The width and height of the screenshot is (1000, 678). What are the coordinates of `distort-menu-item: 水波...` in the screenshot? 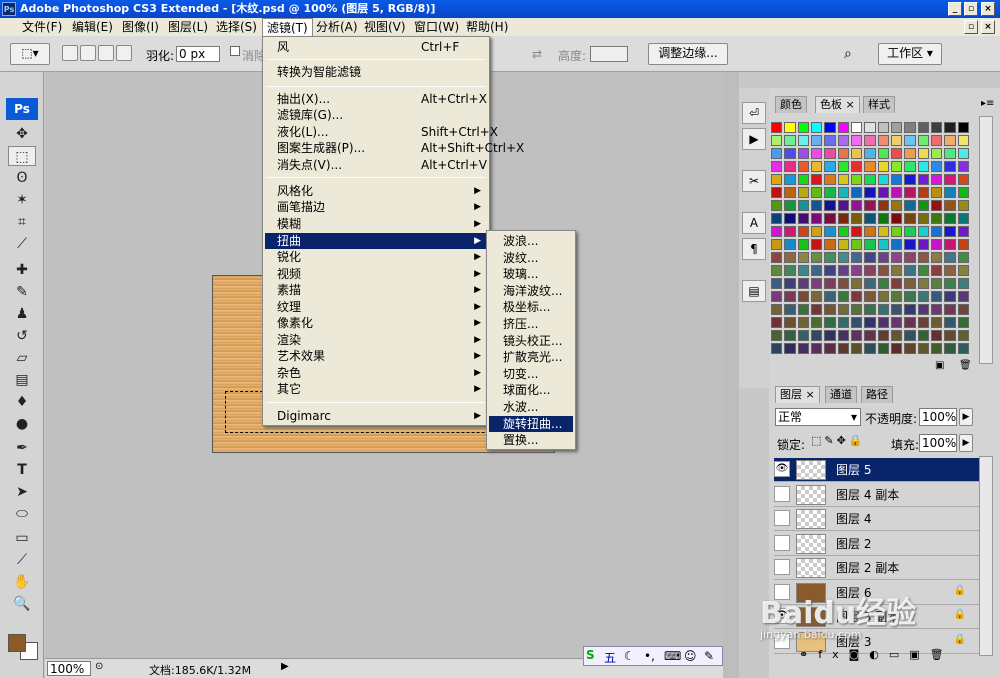 It's located at (531, 407).